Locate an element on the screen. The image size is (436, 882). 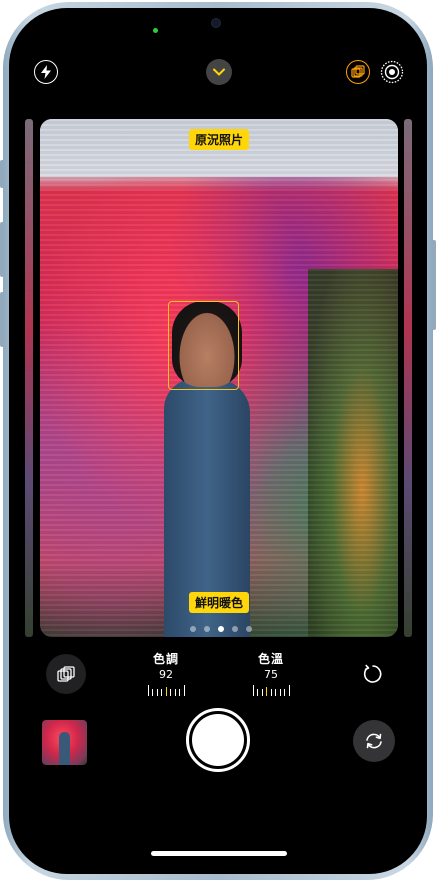
reset-button is located at coordinates (373, 674).